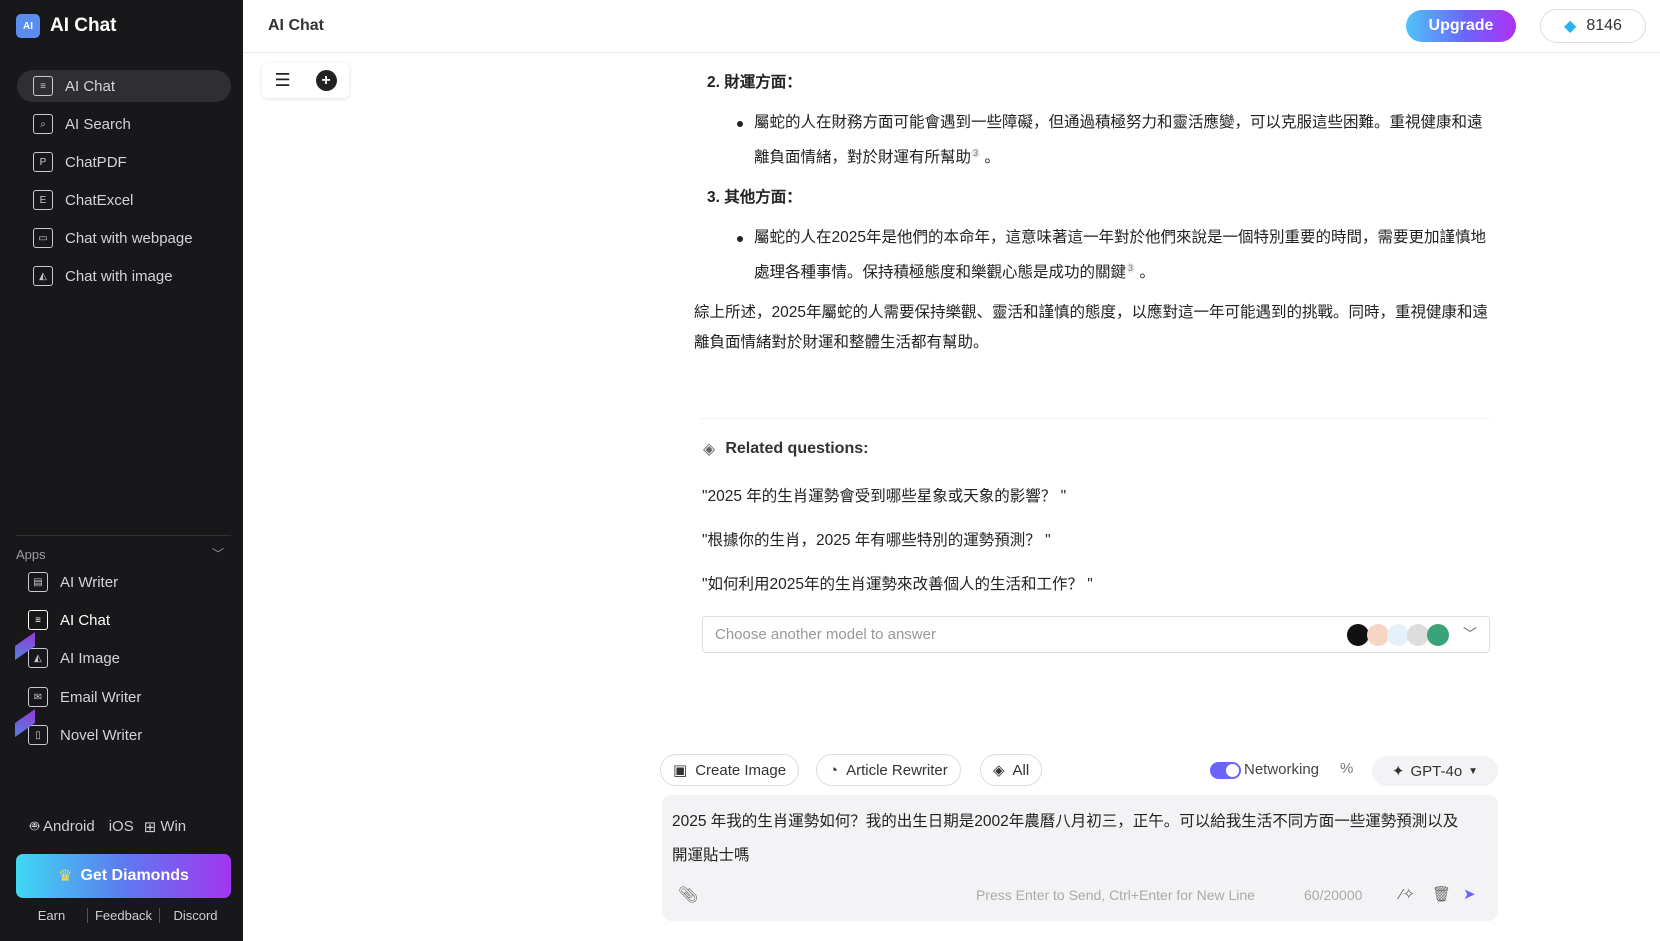 The image size is (1660, 941). I want to click on logo-icon: AI, so click(28, 26).